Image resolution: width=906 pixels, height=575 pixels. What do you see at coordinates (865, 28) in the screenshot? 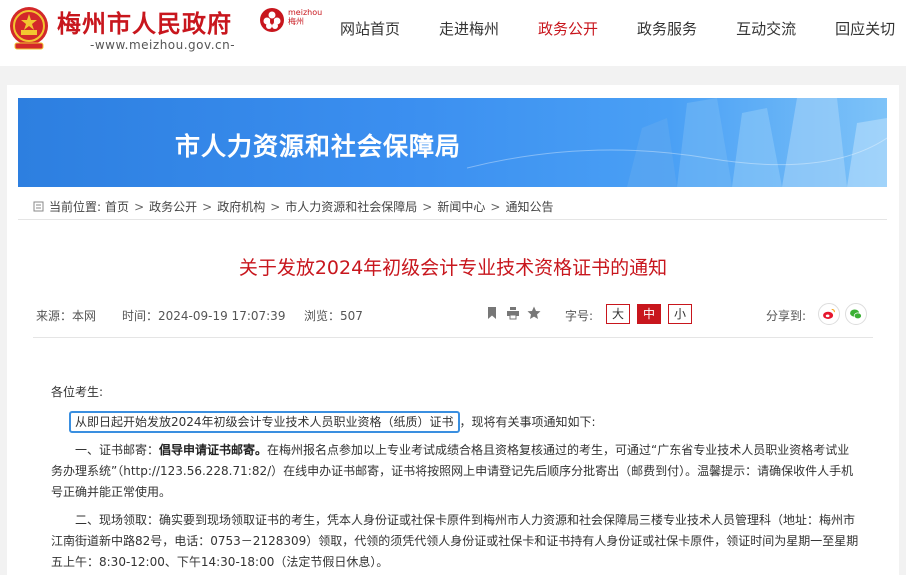
I see `nav-item-response: 回应关切` at bounding box center [865, 28].